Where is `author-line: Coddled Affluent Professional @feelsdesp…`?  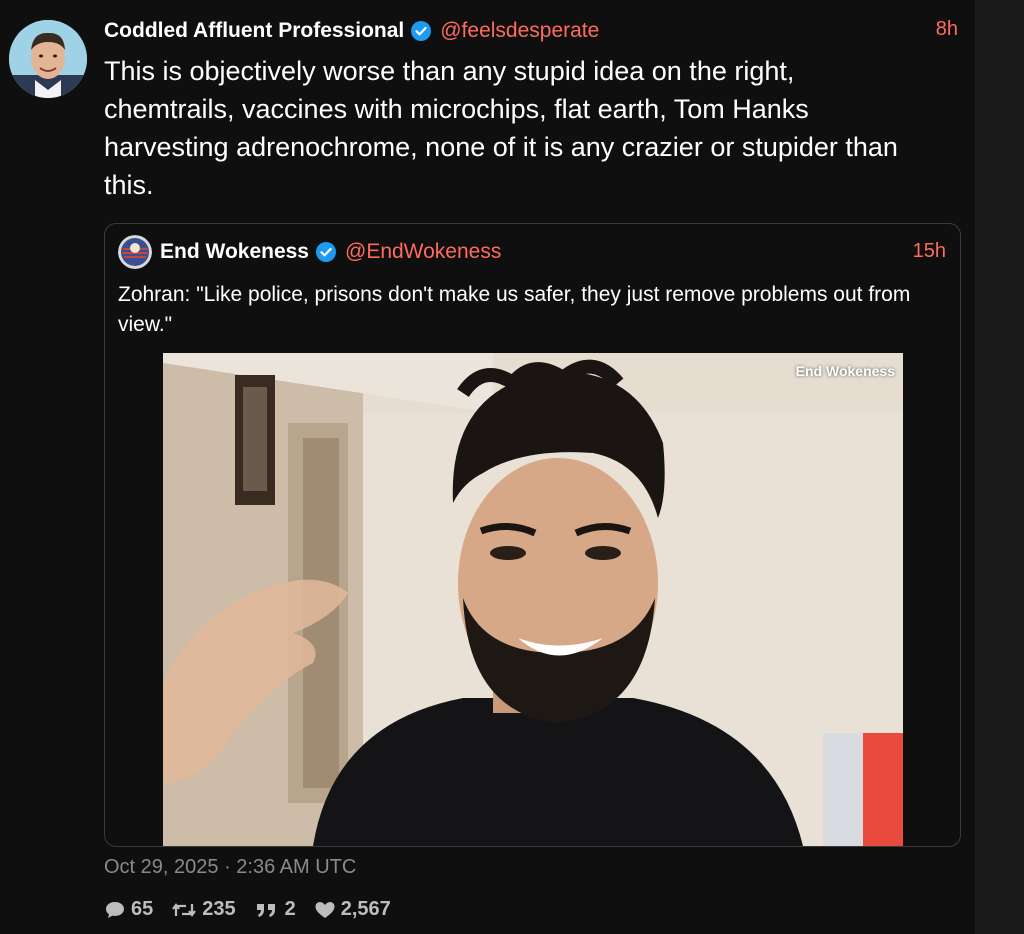 author-line: Coddled Affluent Professional @feelsdesp… is located at coordinates (351, 31).